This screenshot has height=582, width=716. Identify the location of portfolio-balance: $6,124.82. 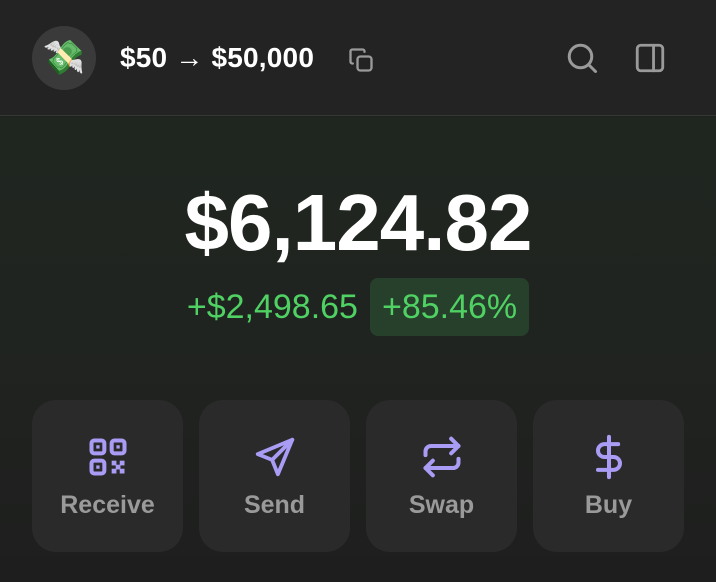
(358, 222).